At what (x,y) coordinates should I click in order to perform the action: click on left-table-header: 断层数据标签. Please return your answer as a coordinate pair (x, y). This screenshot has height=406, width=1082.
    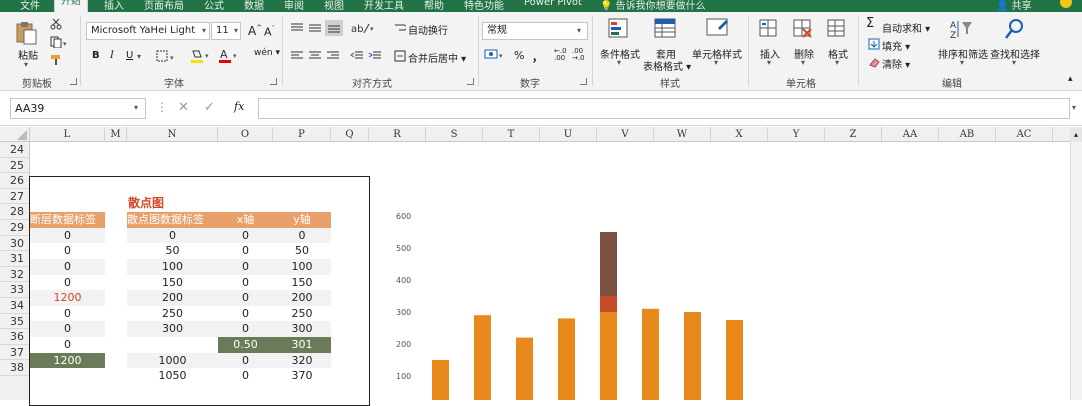
    Looking at the image, I should click on (67, 220).